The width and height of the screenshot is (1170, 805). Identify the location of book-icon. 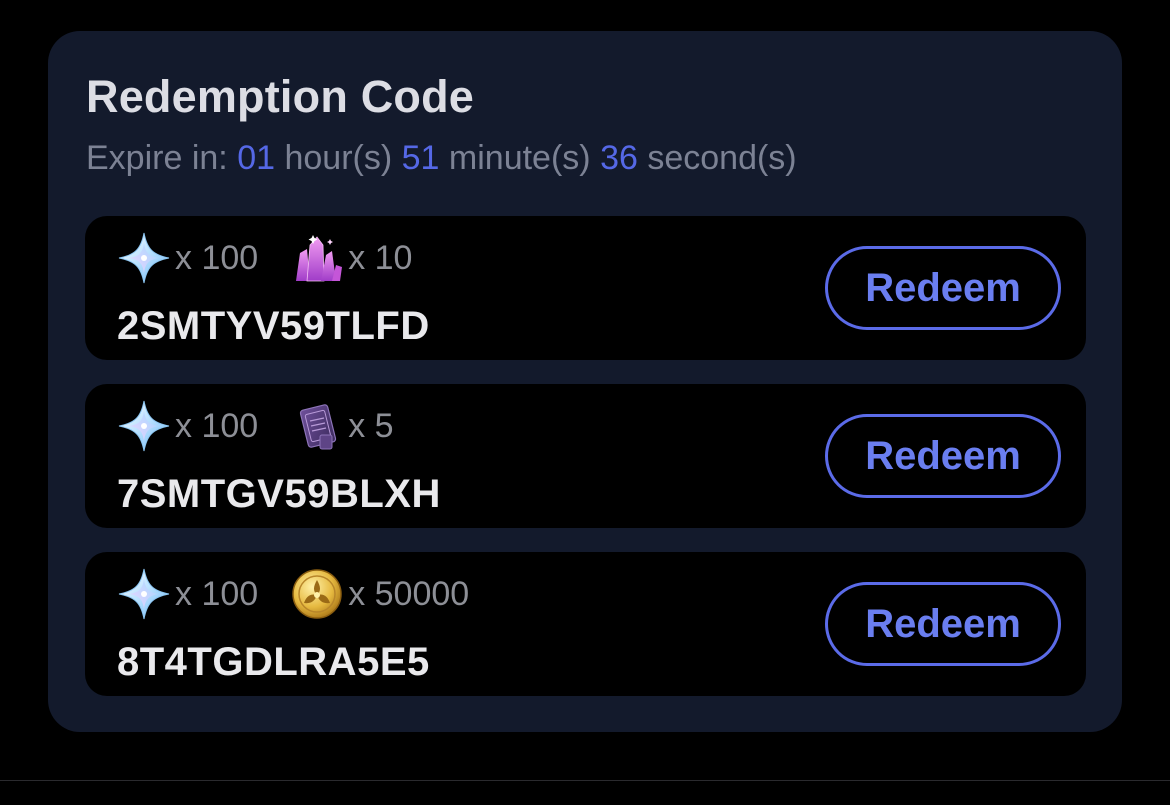
(317, 426).